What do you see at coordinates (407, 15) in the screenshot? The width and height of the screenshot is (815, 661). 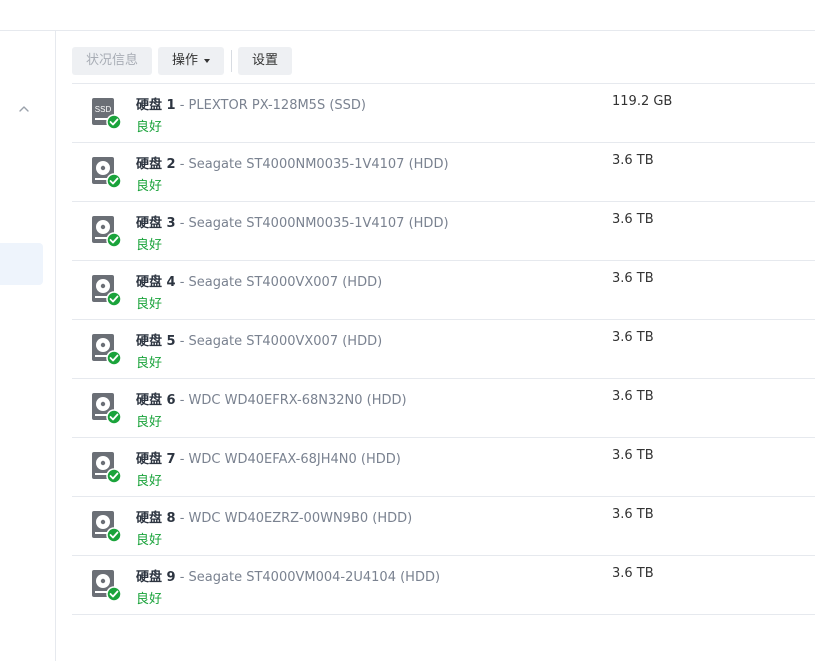 I see `top-bar` at bounding box center [407, 15].